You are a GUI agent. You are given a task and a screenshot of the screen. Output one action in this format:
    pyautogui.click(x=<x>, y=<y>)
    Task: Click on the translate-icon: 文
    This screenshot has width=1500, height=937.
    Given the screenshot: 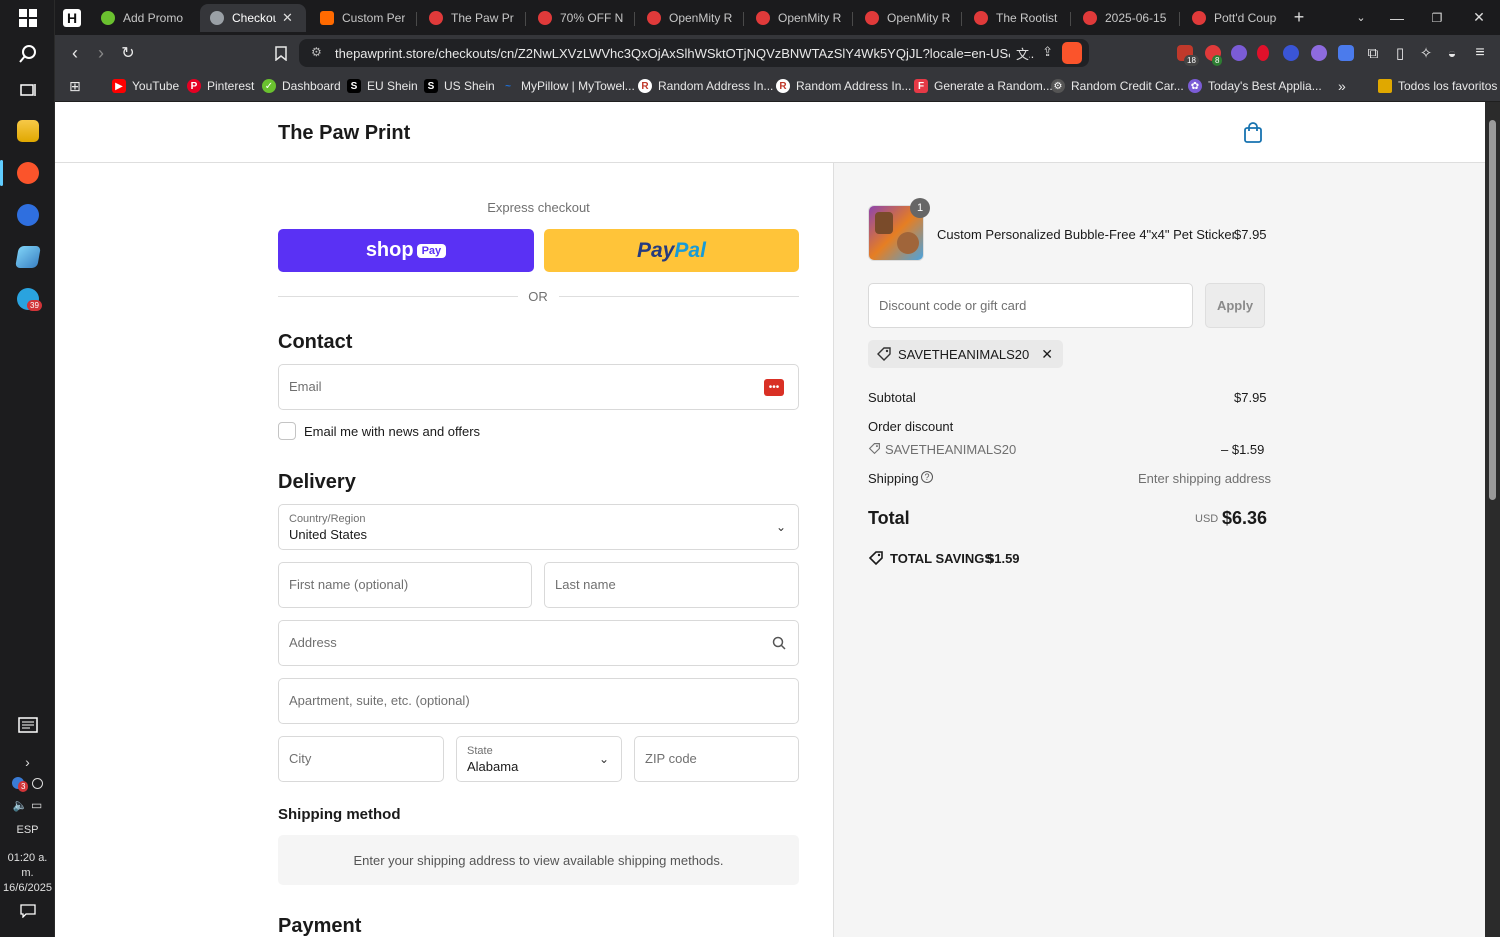 What is the action you would take?
    pyautogui.click(x=1019, y=53)
    